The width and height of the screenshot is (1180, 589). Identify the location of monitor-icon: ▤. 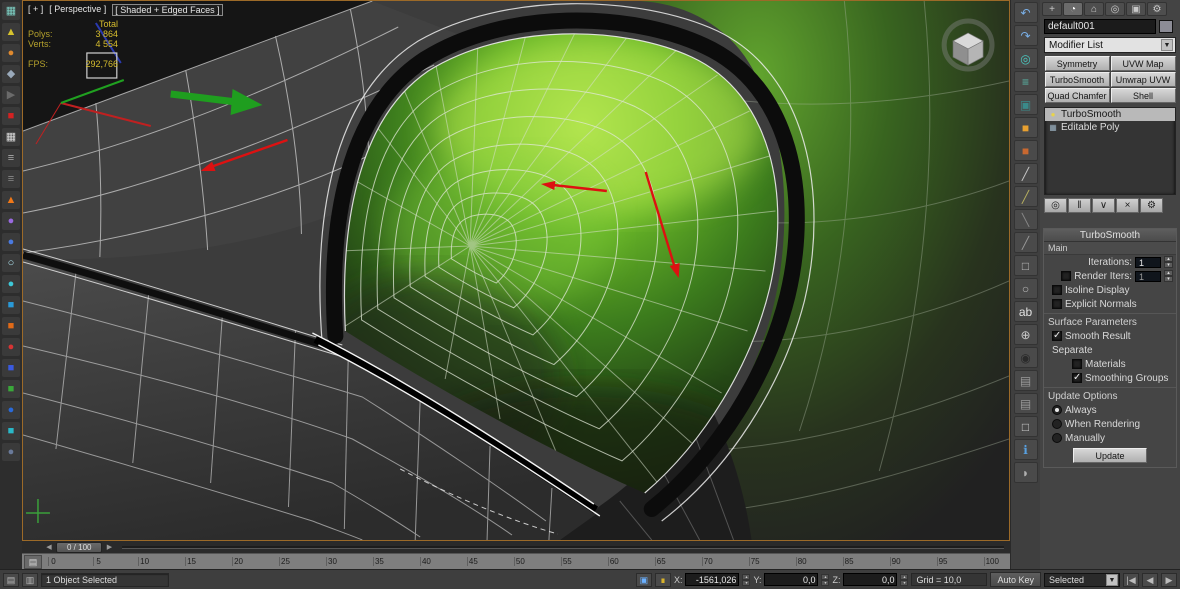
(1025, 380).